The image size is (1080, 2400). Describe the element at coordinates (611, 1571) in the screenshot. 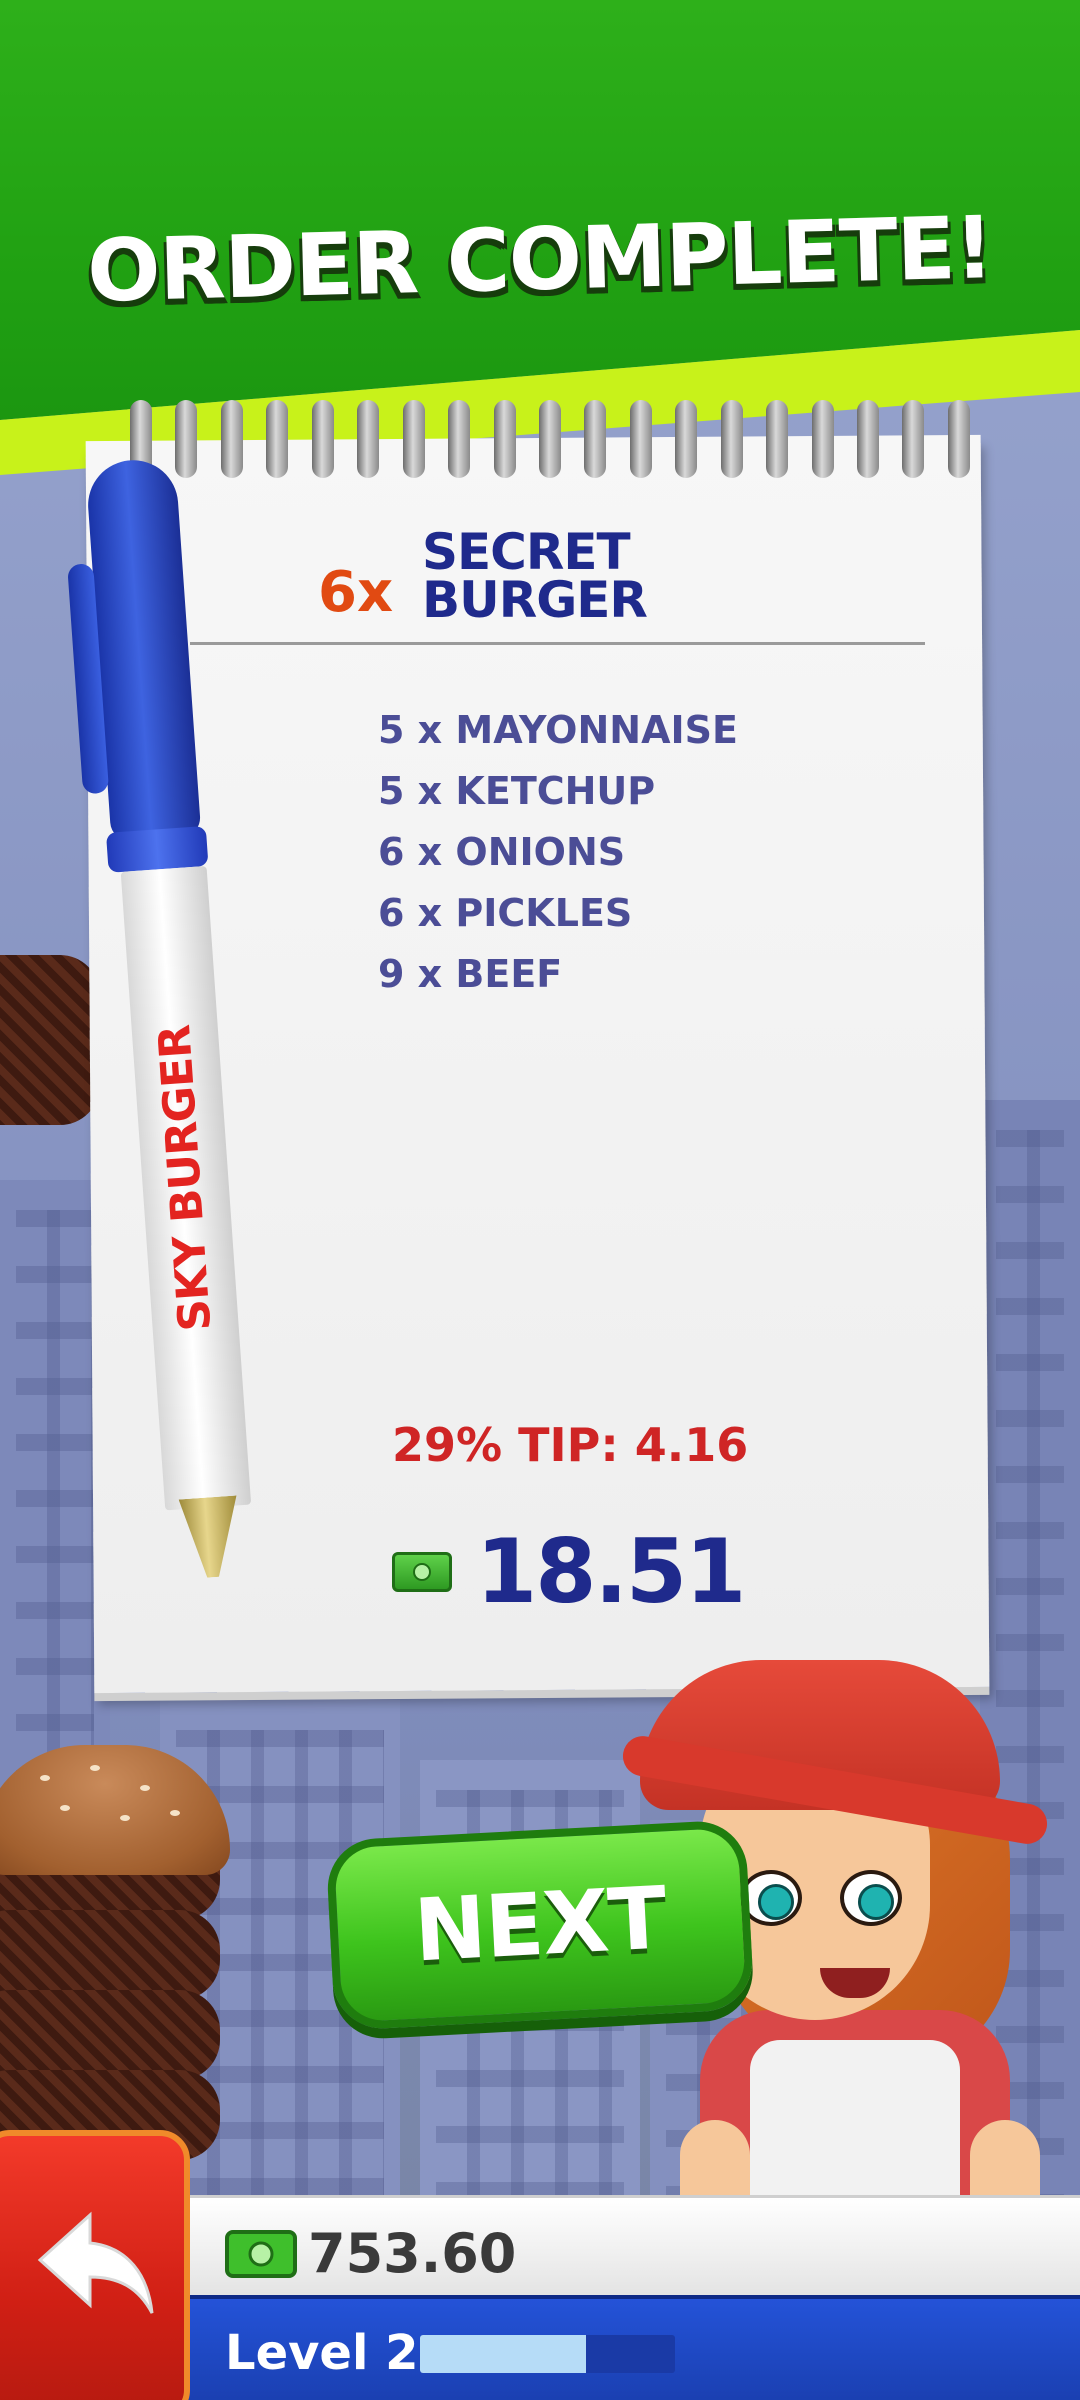

I see `total-amount: 18.51` at that location.